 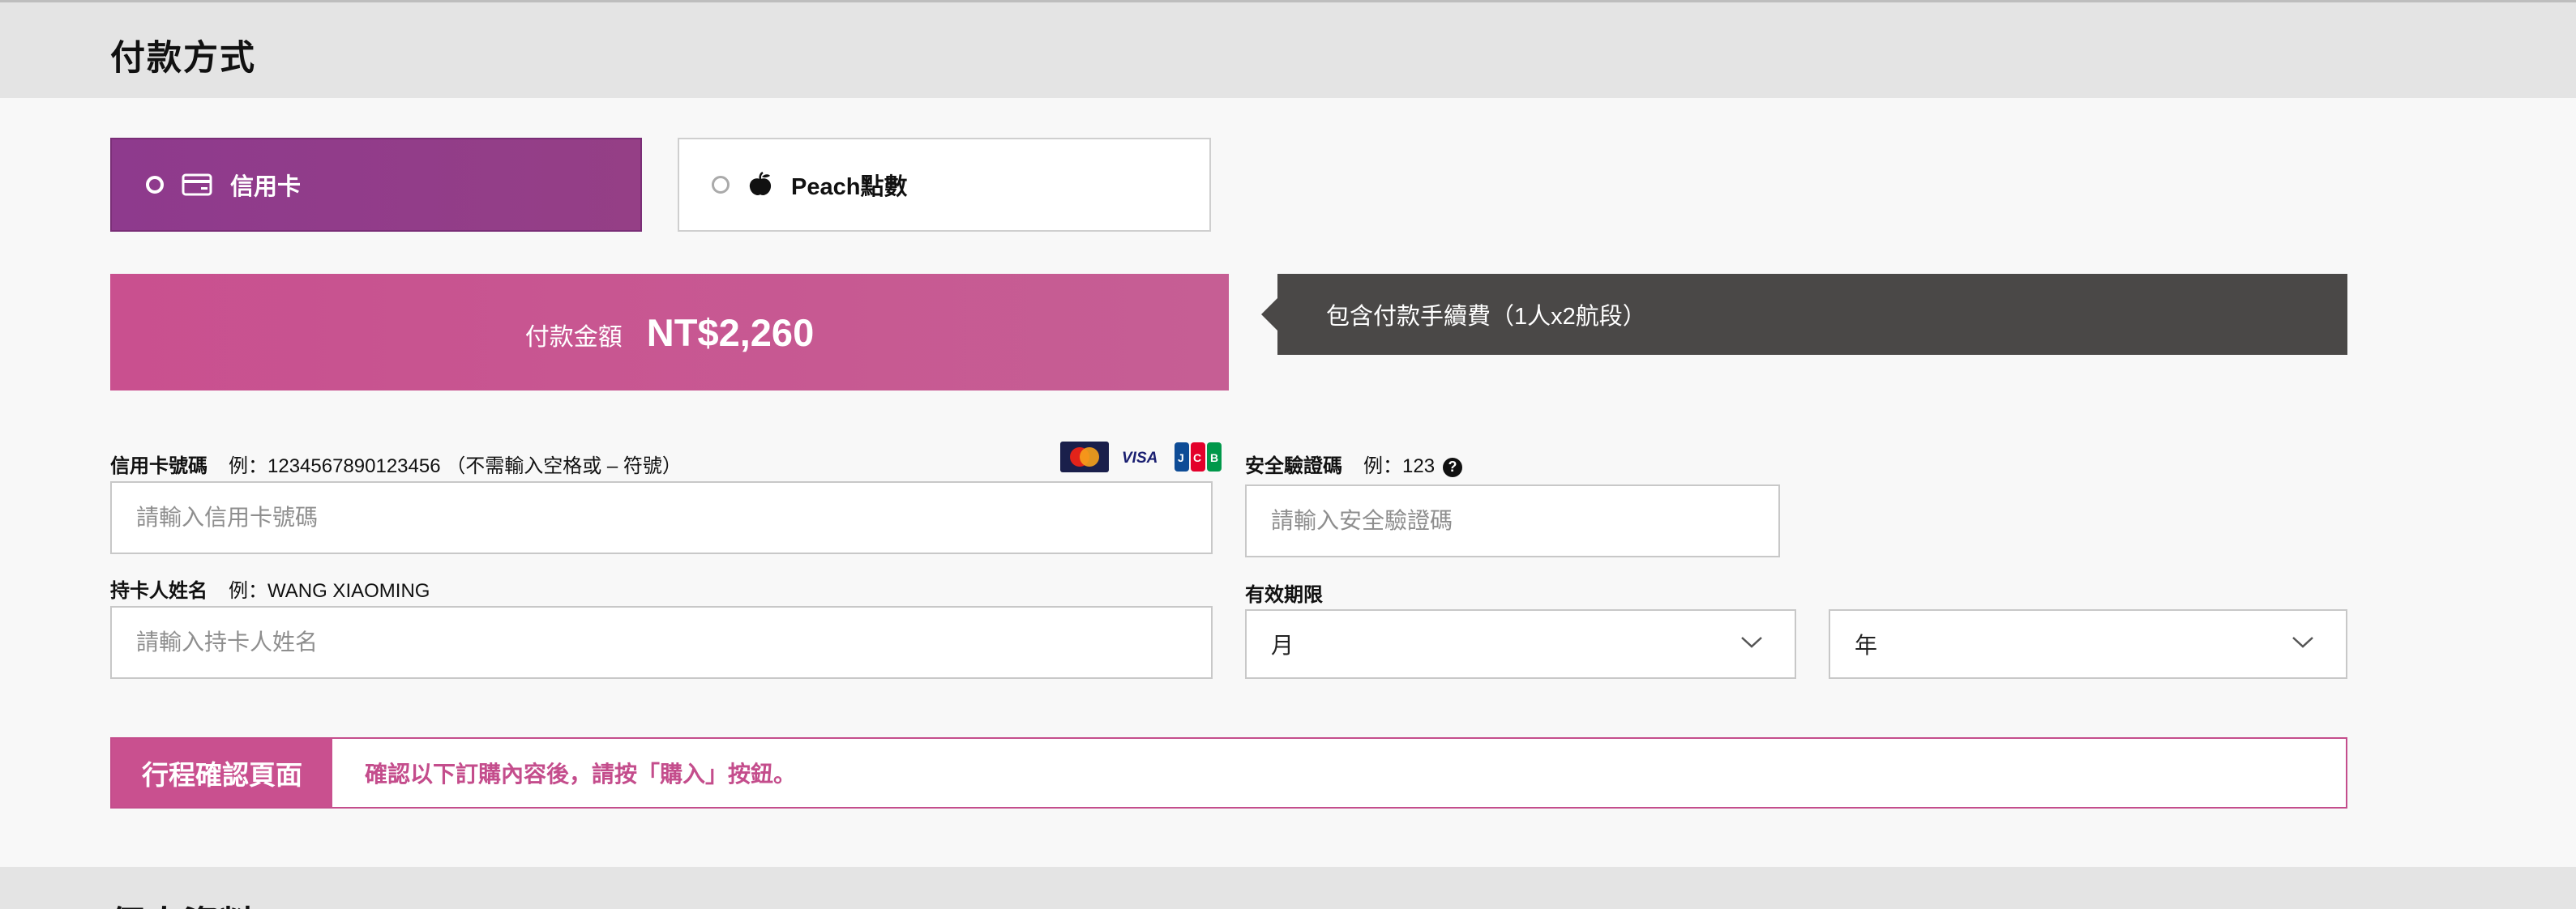 I want to click on payment-method-label: 信用卡, so click(x=266, y=187).